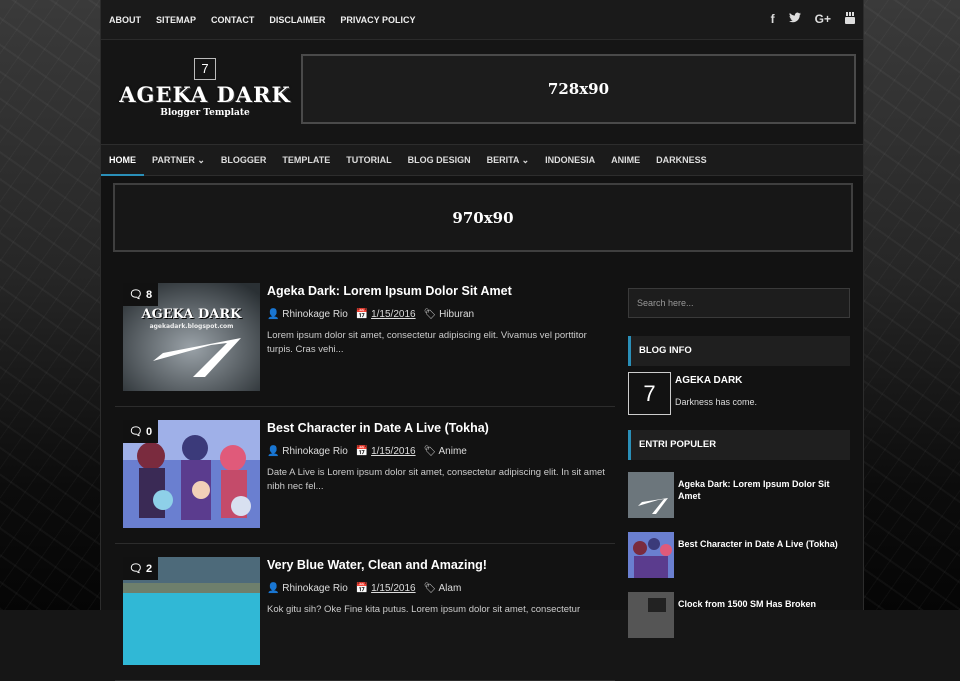 Image resolution: width=960 pixels, height=681 pixels. I want to click on menu-item-berita: BERITA ⌄, so click(508, 160).